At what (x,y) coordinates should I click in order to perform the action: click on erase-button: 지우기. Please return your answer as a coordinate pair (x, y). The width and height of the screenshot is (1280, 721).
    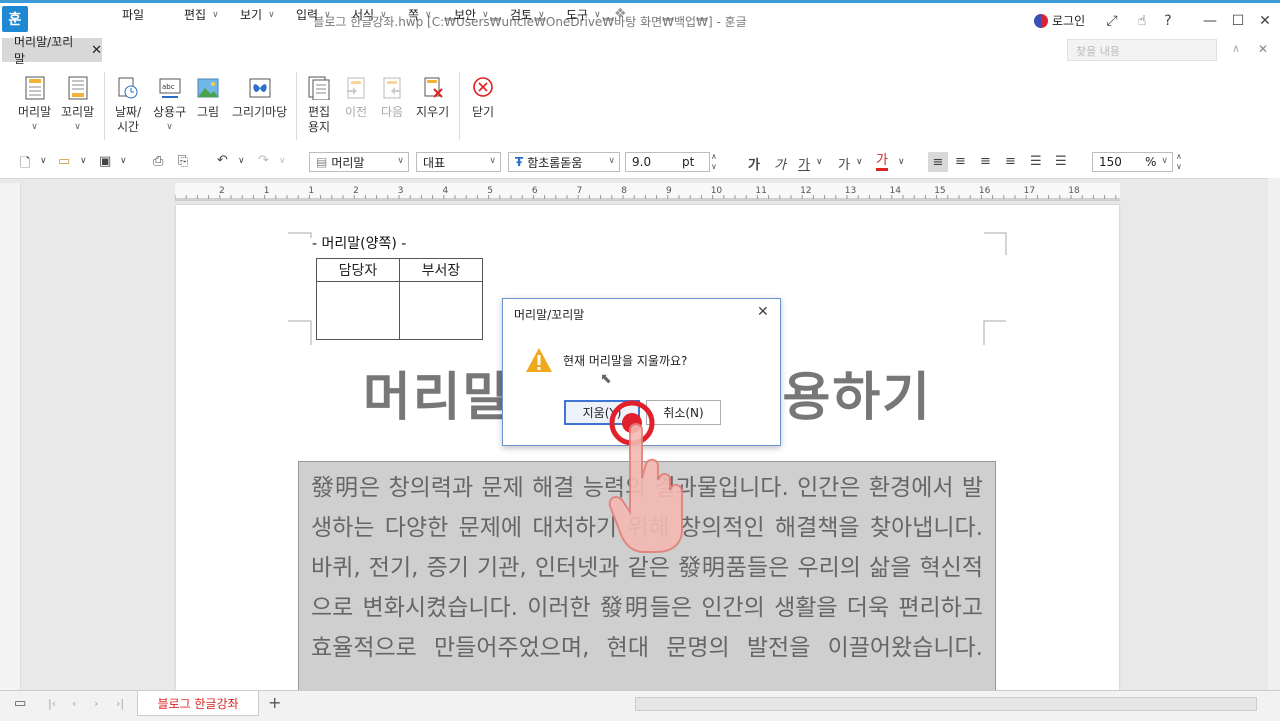
    Looking at the image, I should click on (432, 98).